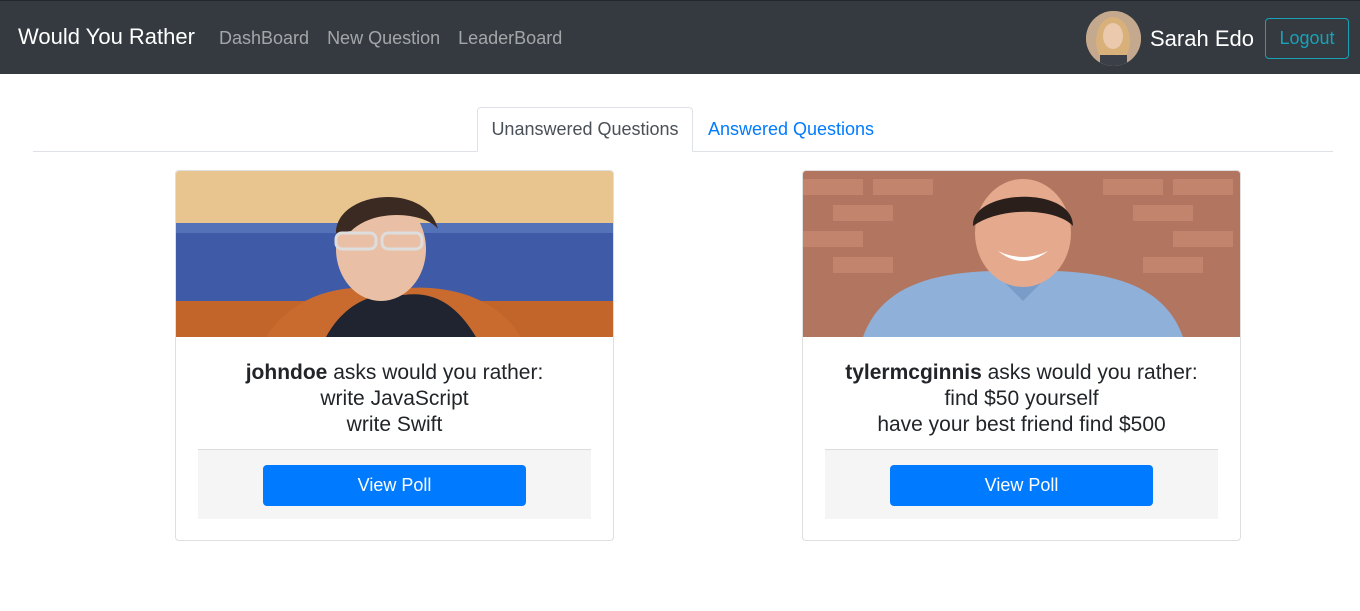 This screenshot has height=611, width=1360. I want to click on option-two: have your best friend find $500, so click(1021, 424).